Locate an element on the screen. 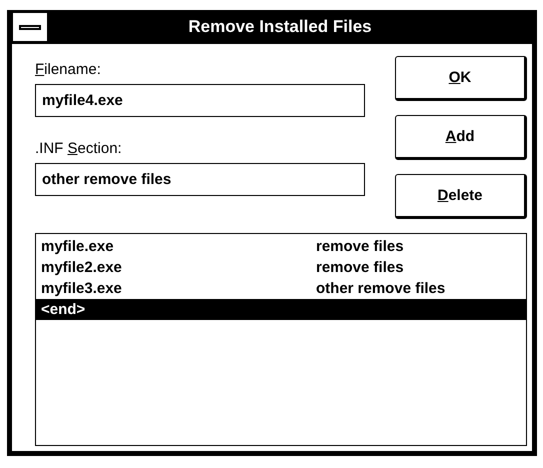 The image size is (543, 468). field-label: .INF Section: is located at coordinates (79, 149).